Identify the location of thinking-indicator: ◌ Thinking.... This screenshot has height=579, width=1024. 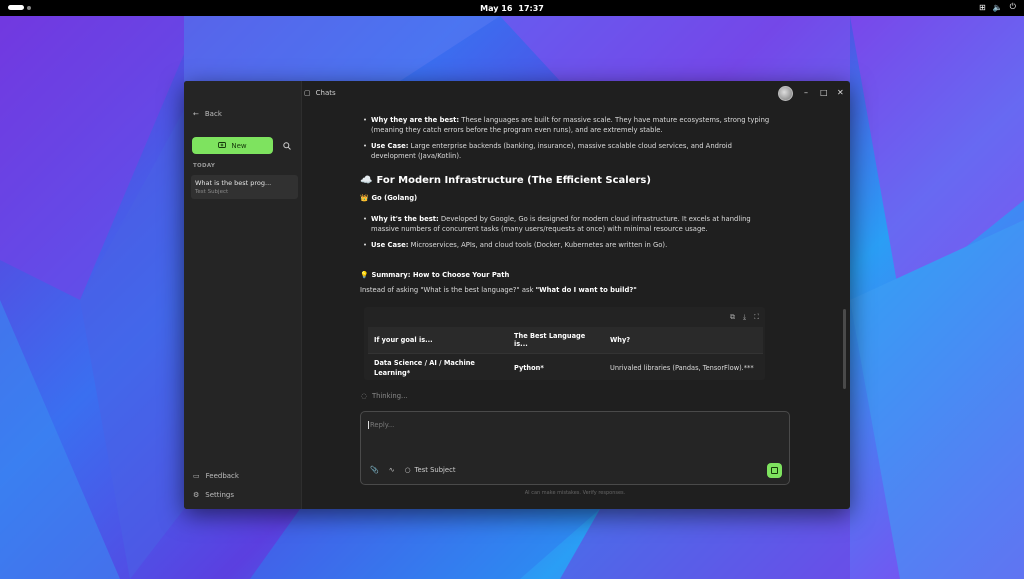
(384, 396).